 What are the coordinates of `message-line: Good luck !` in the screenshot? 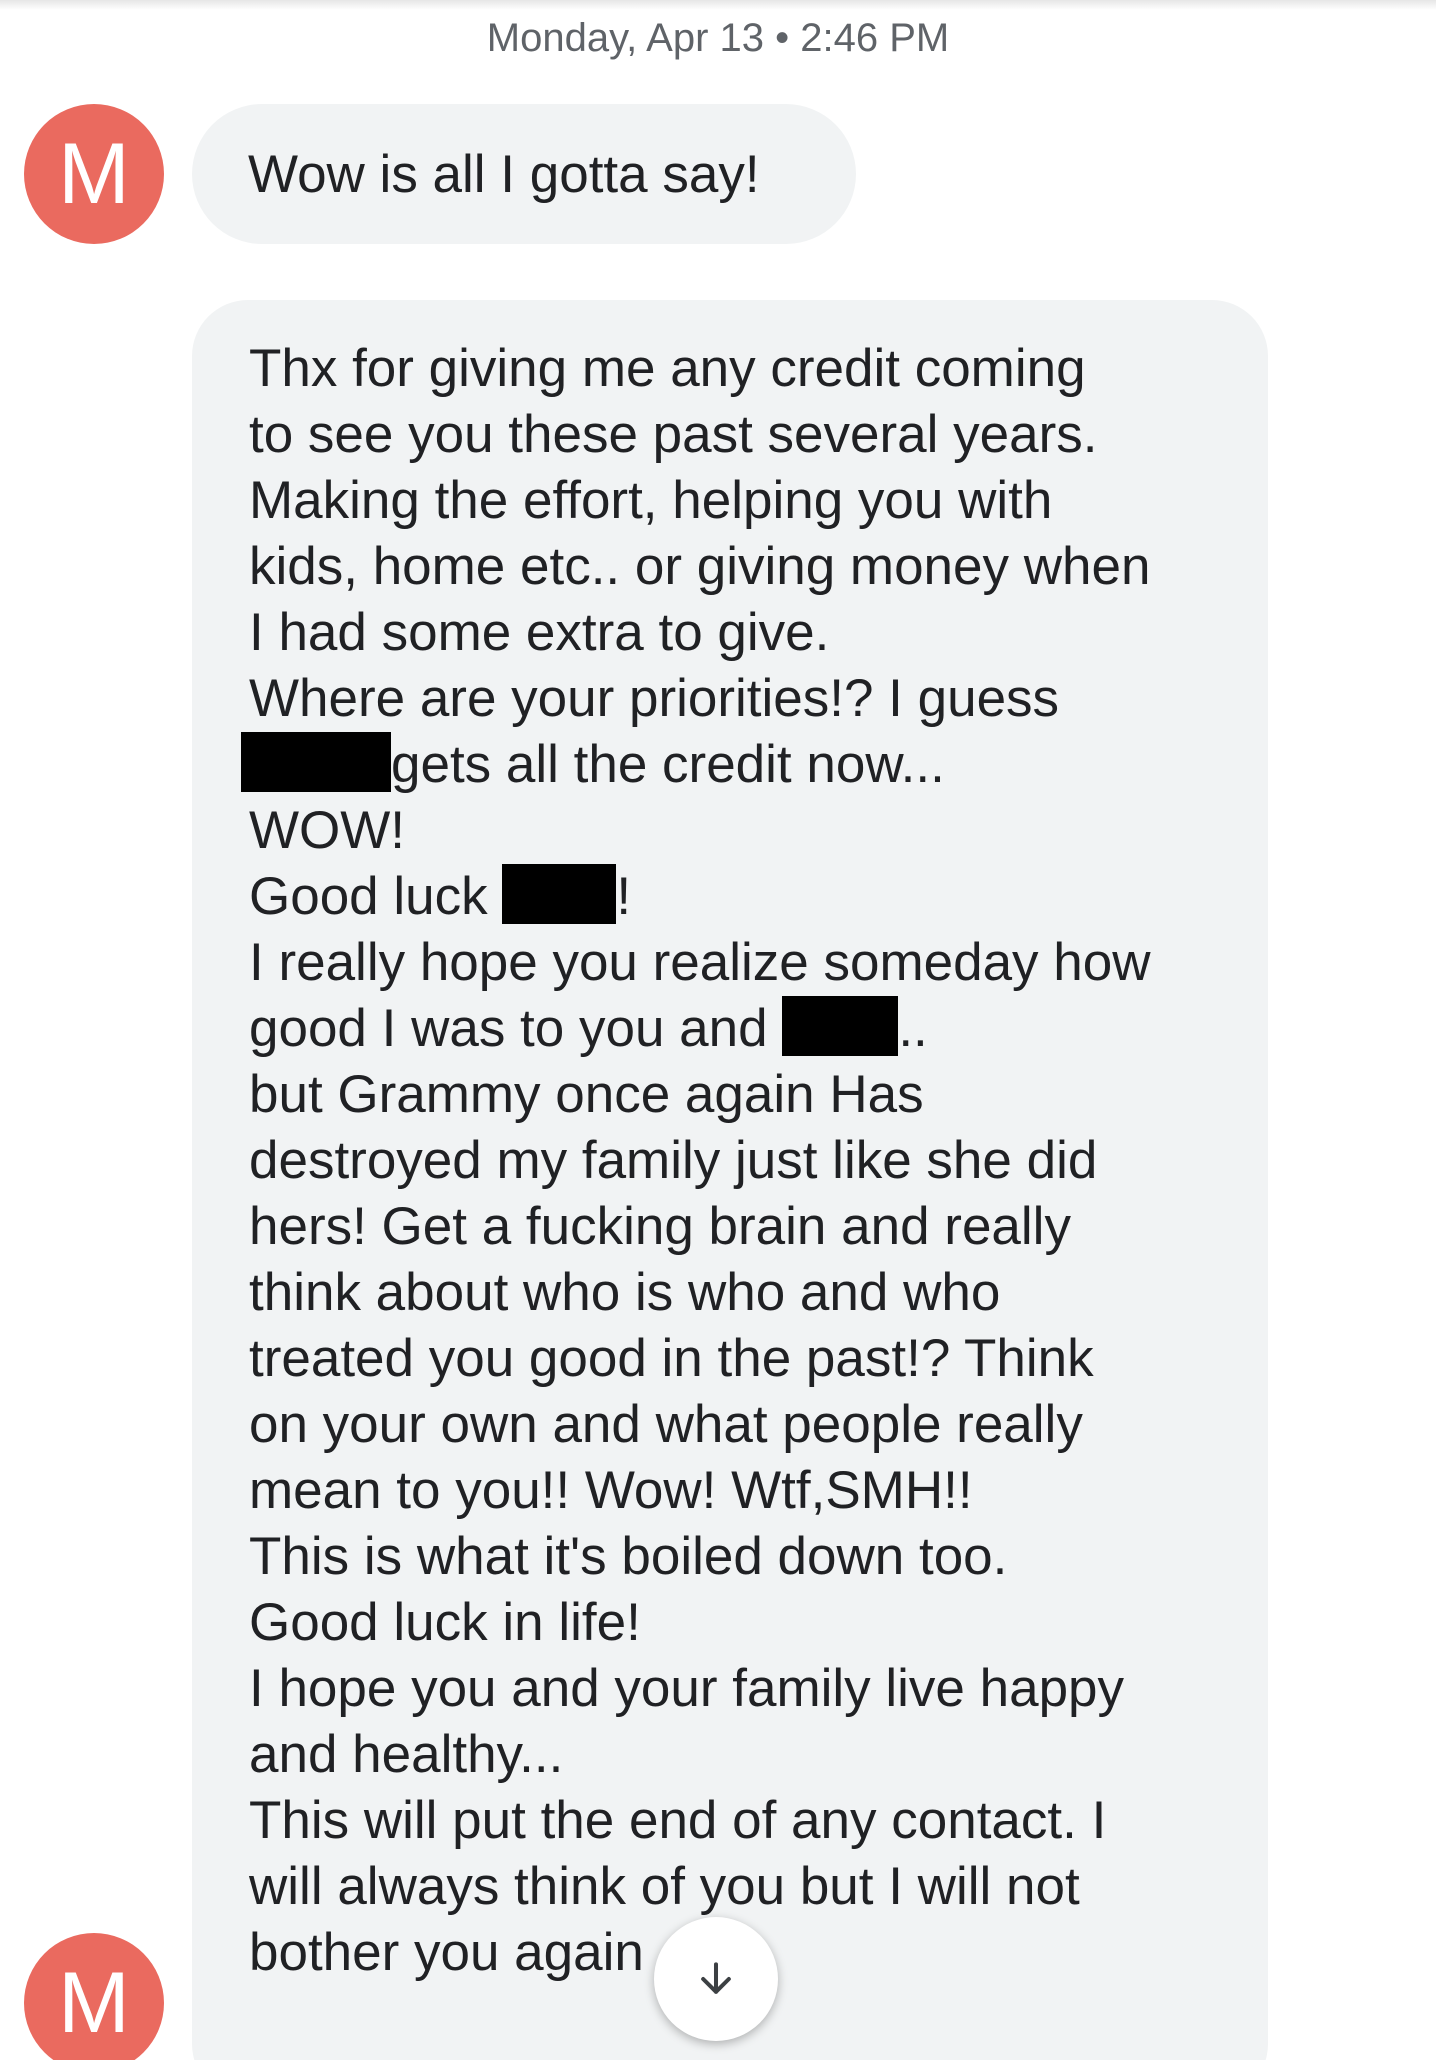 It's located at (738, 897).